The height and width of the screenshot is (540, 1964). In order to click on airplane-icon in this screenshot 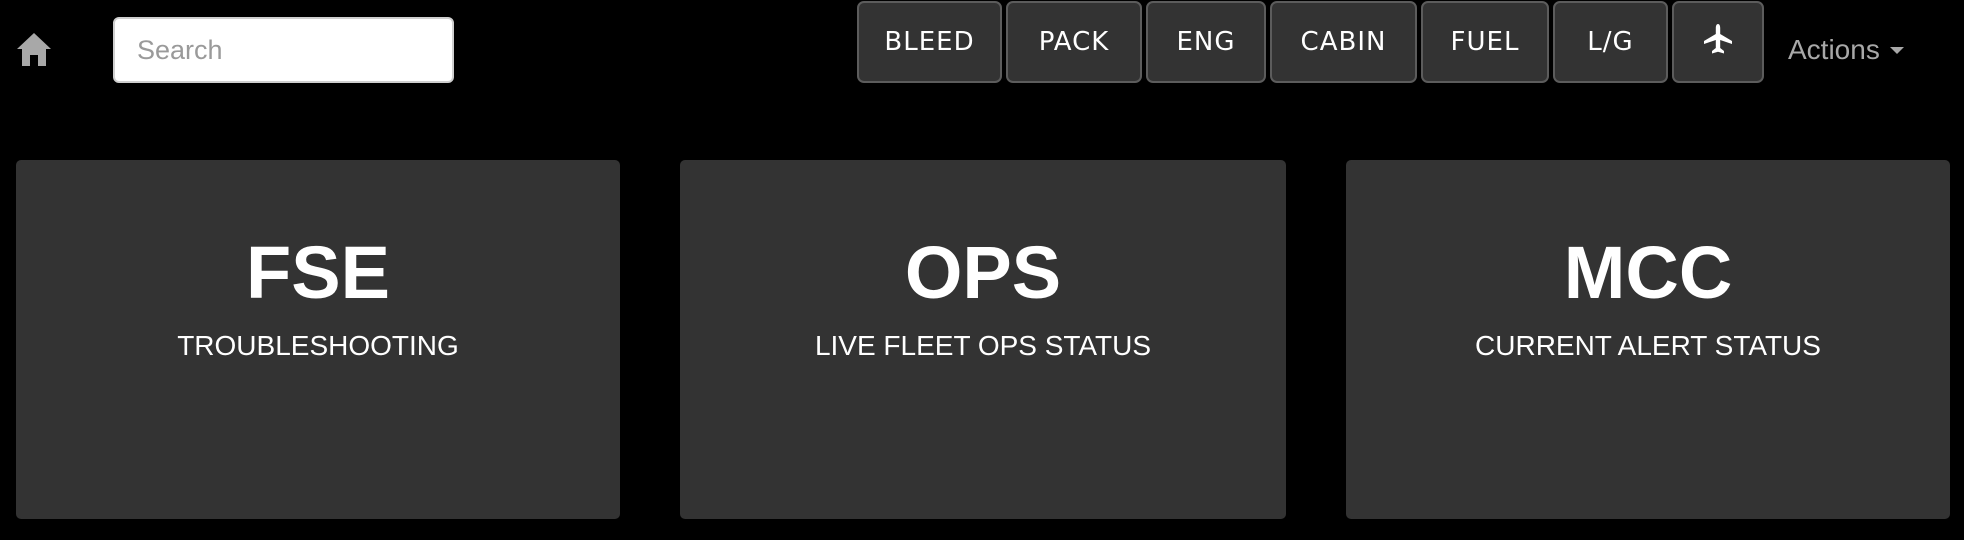, I will do `click(1718, 42)`.